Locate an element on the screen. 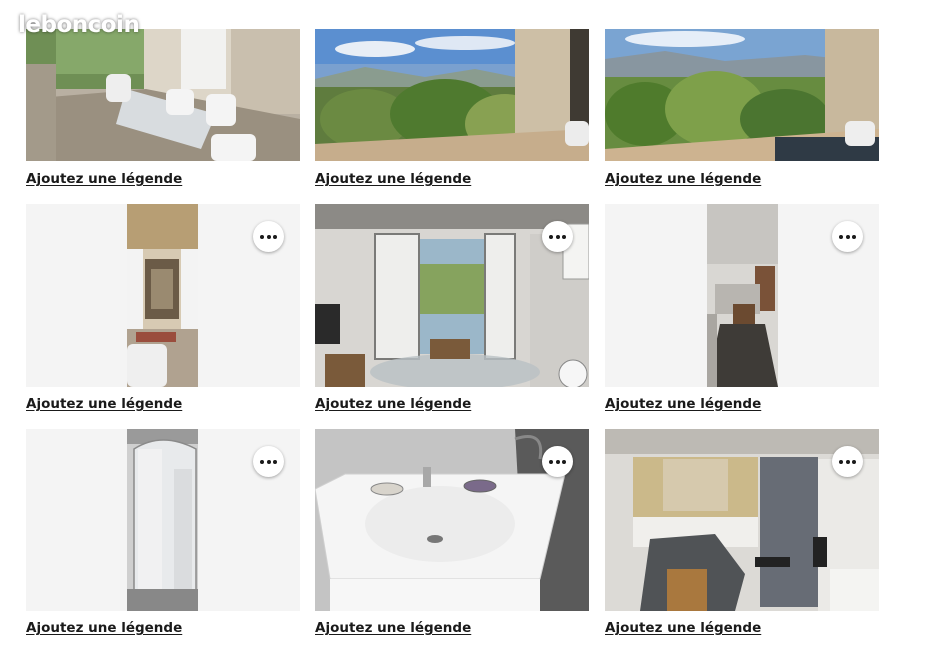  photo-tile-doorway is located at coordinates (163, 295).